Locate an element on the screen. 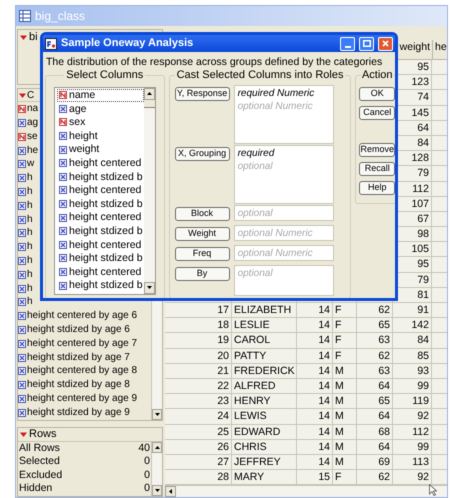 This screenshot has width=450, height=498. table-cell: M is located at coordinates (345, 386).